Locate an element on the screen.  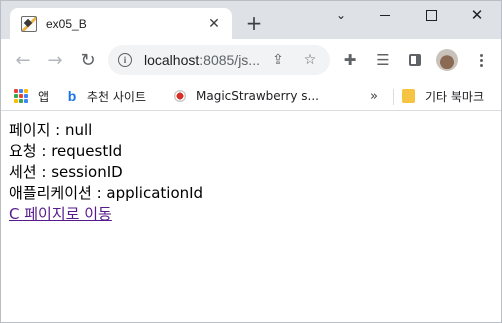
session-scope-line: 세션 : sessionID is located at coordinates (66, 172).